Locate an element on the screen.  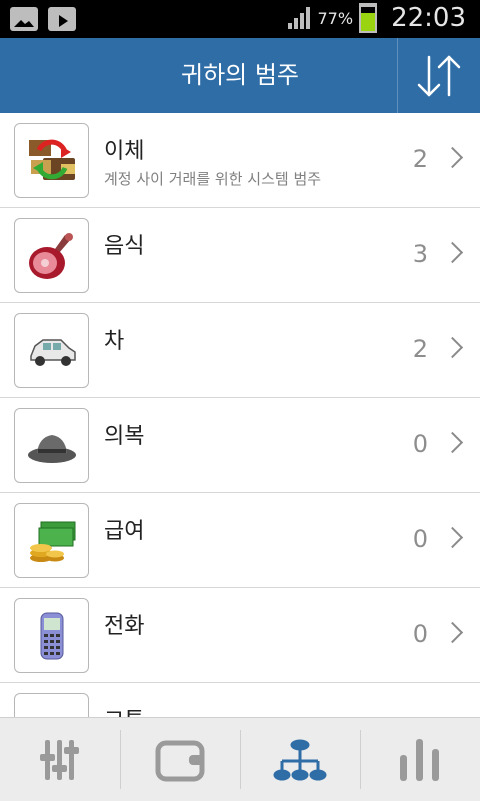
transfer-icon is located at coordinates (51, 159).